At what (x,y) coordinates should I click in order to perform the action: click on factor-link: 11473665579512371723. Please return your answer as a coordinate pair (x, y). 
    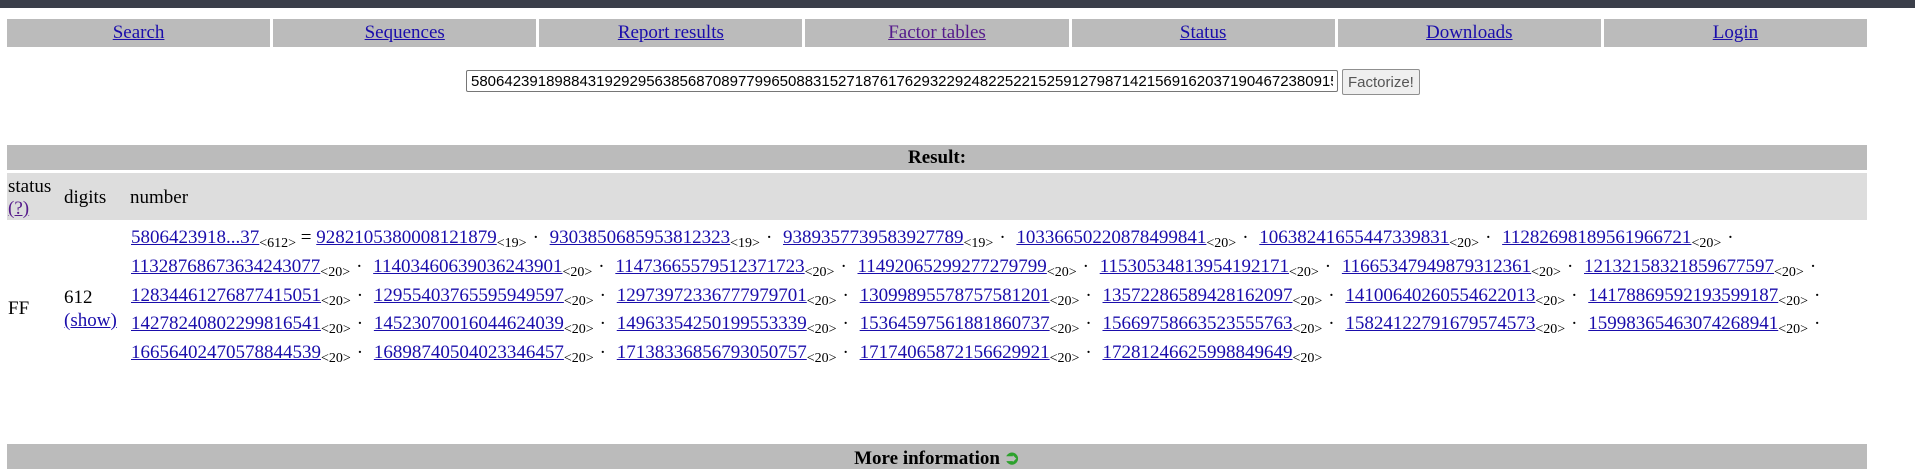
    Looking at the image, I should click on (709, 266).